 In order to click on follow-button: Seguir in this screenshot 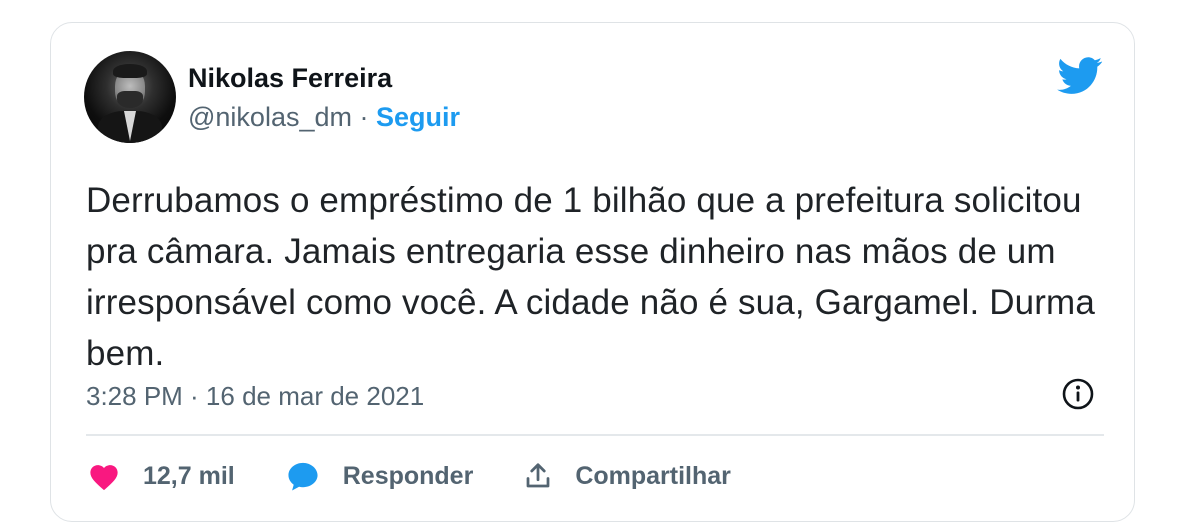, I will do `click(418, 117)`.